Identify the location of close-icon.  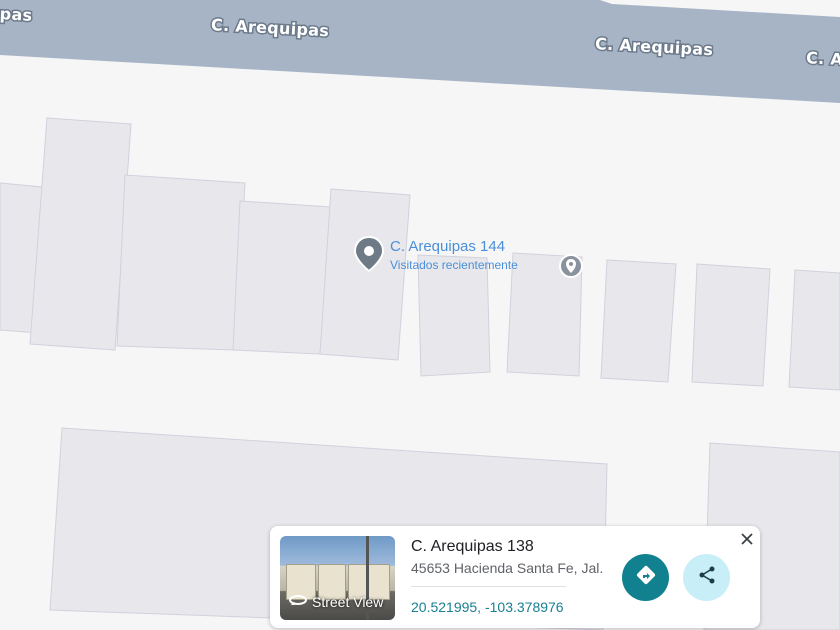
(747, 541).